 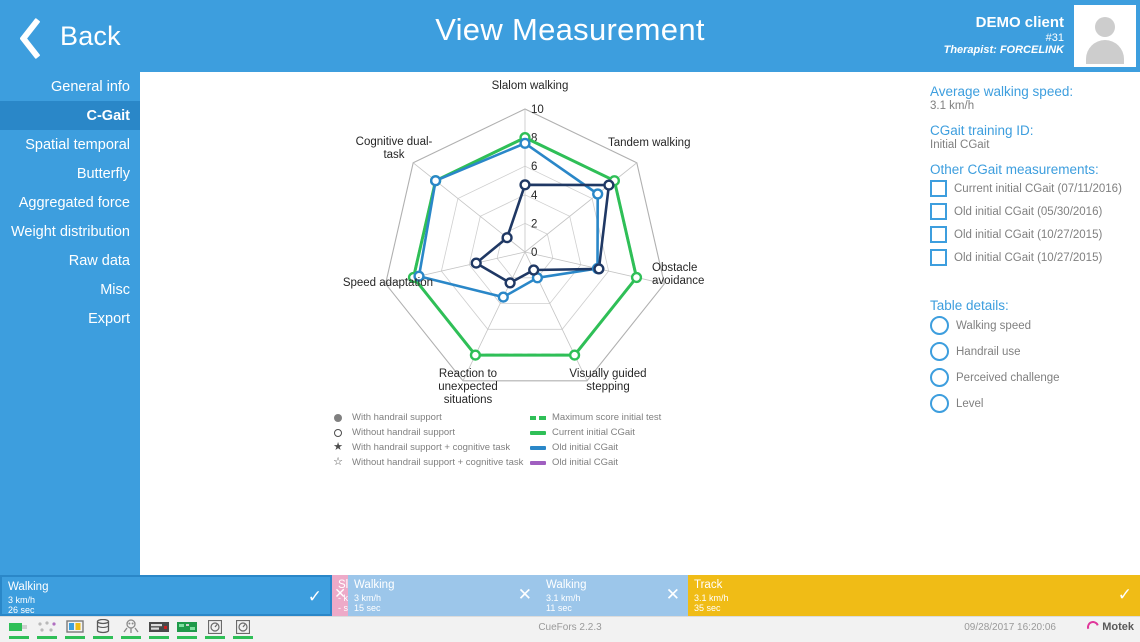 I want to click on sidebar-item-general-info: General info, so click(x=70, y=86).